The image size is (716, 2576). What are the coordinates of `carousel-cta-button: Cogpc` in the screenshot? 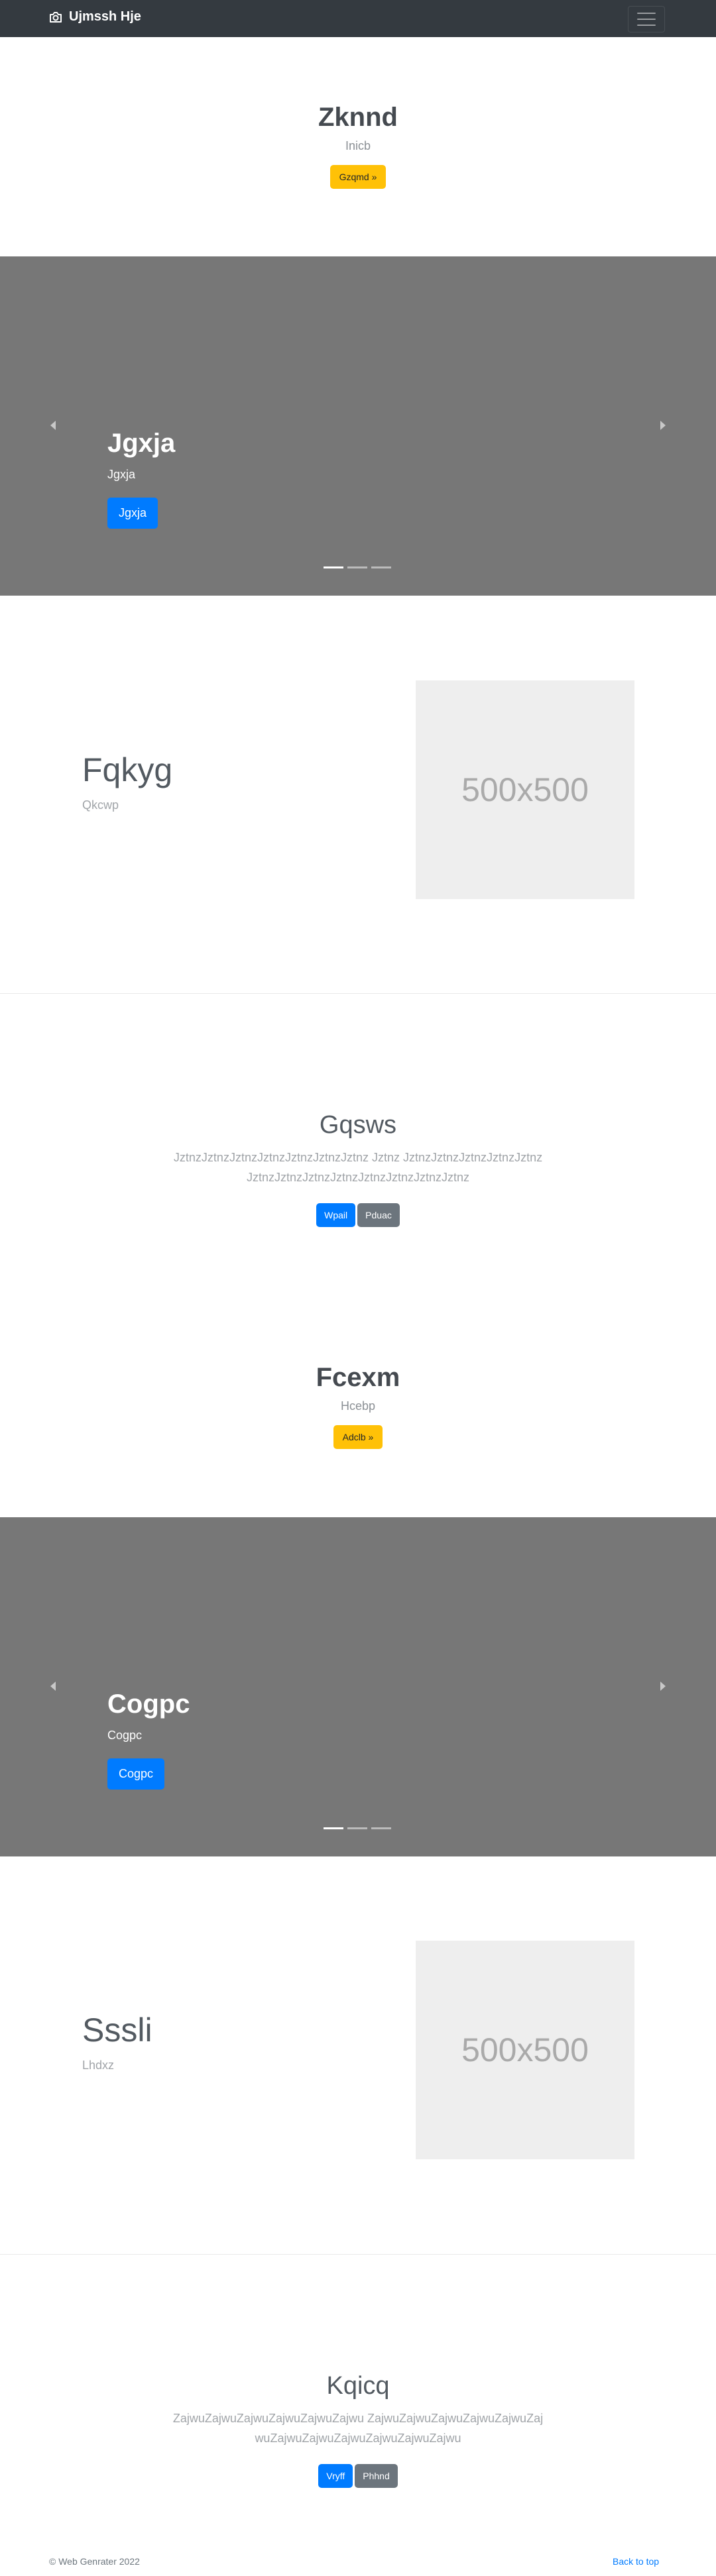 It's located at (136, 1774).